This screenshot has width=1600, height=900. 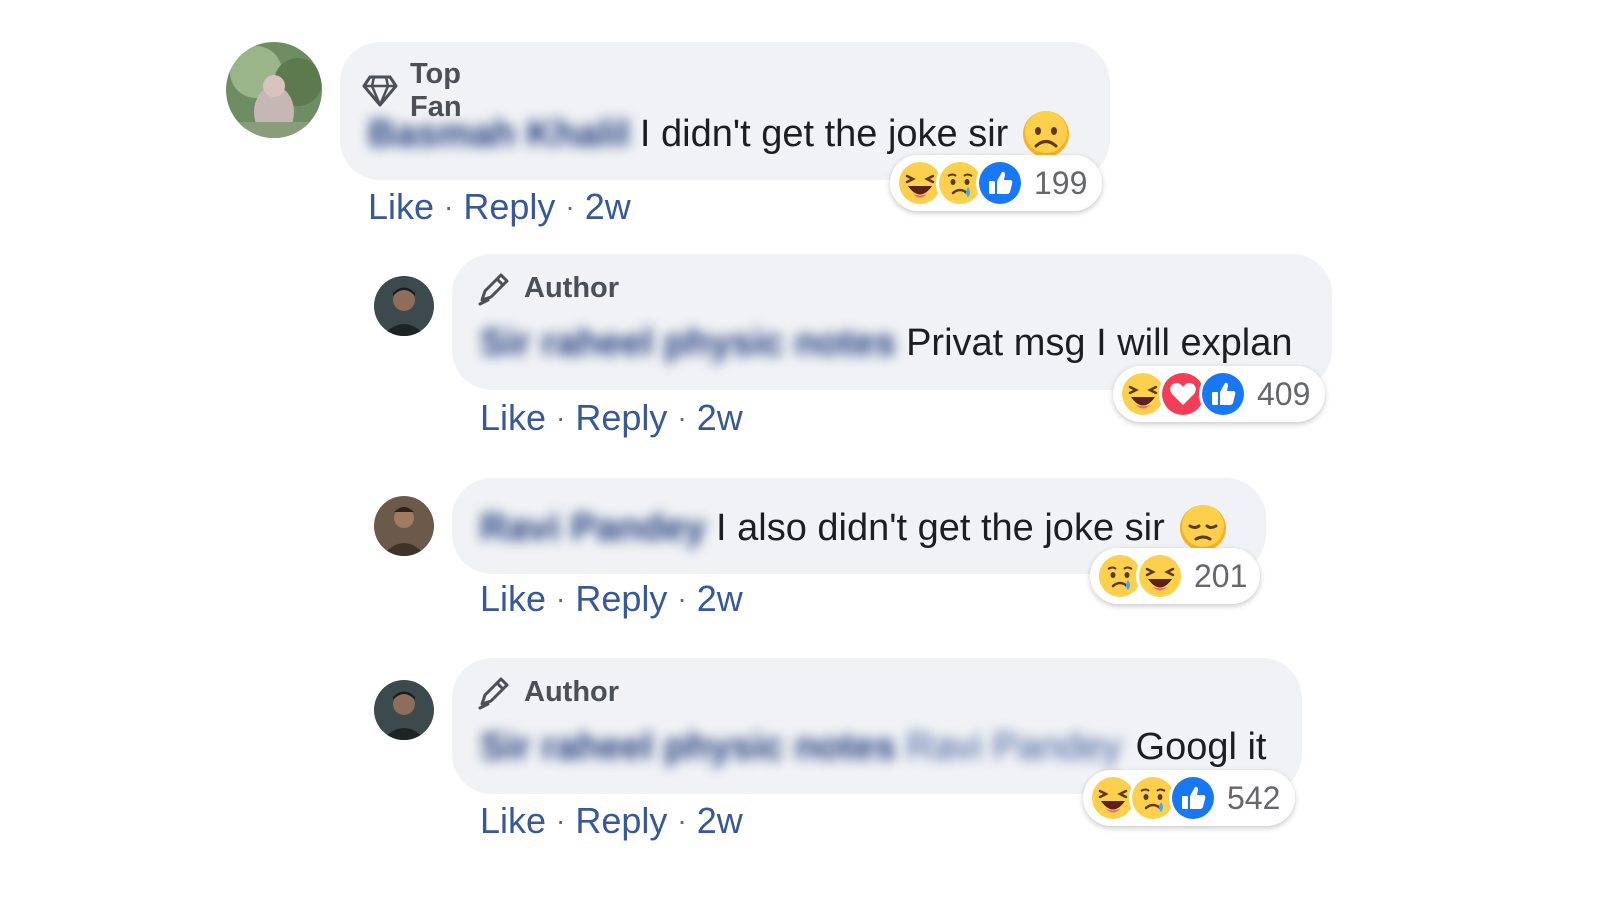 What do you see at coordinates (1061, 182) in the screenshot?
I see `reaction-count: 199` at bounding box center [1061, 182].